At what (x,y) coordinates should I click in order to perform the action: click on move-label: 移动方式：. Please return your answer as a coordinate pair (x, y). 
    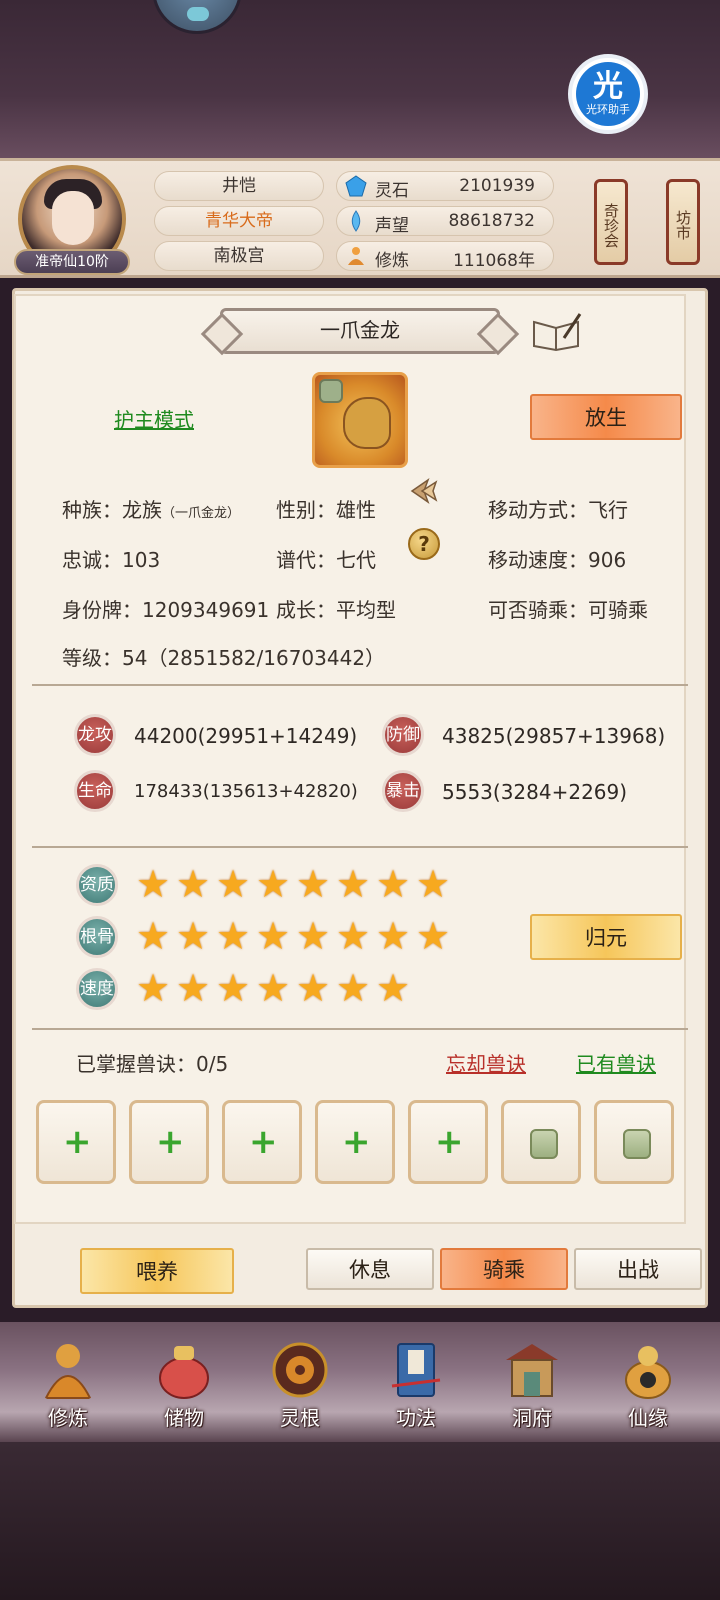
    Looking at the image, I should click on (538, 510).